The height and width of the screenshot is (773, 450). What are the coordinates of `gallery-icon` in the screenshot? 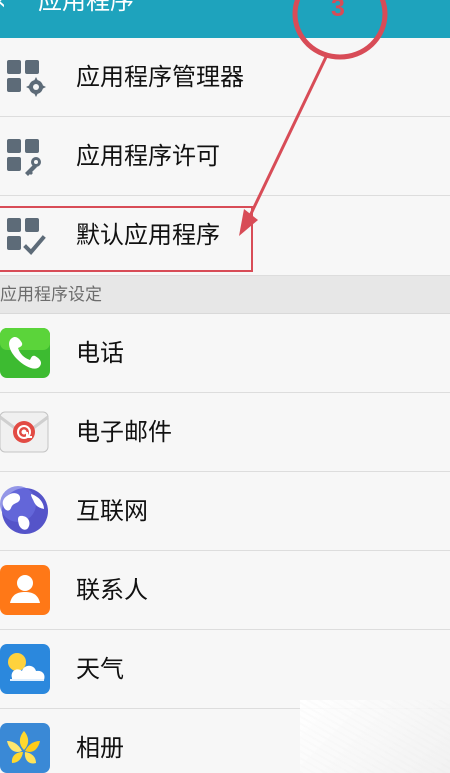 It's located at (25, 748).